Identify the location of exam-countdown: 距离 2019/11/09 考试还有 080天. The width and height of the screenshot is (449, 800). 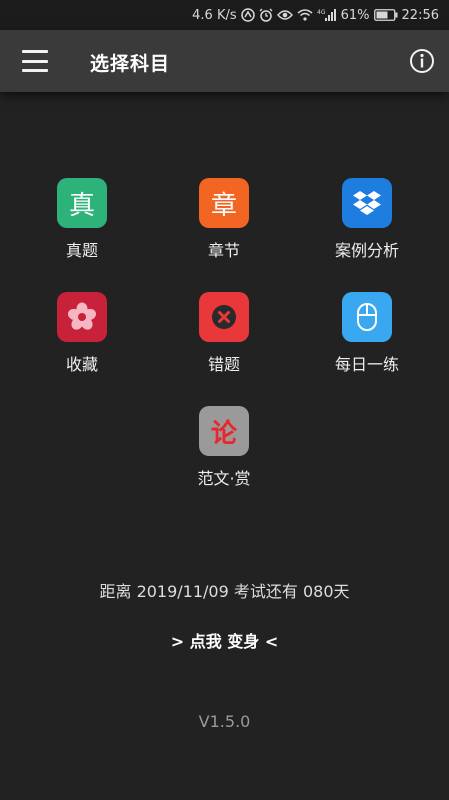
(224, 591).